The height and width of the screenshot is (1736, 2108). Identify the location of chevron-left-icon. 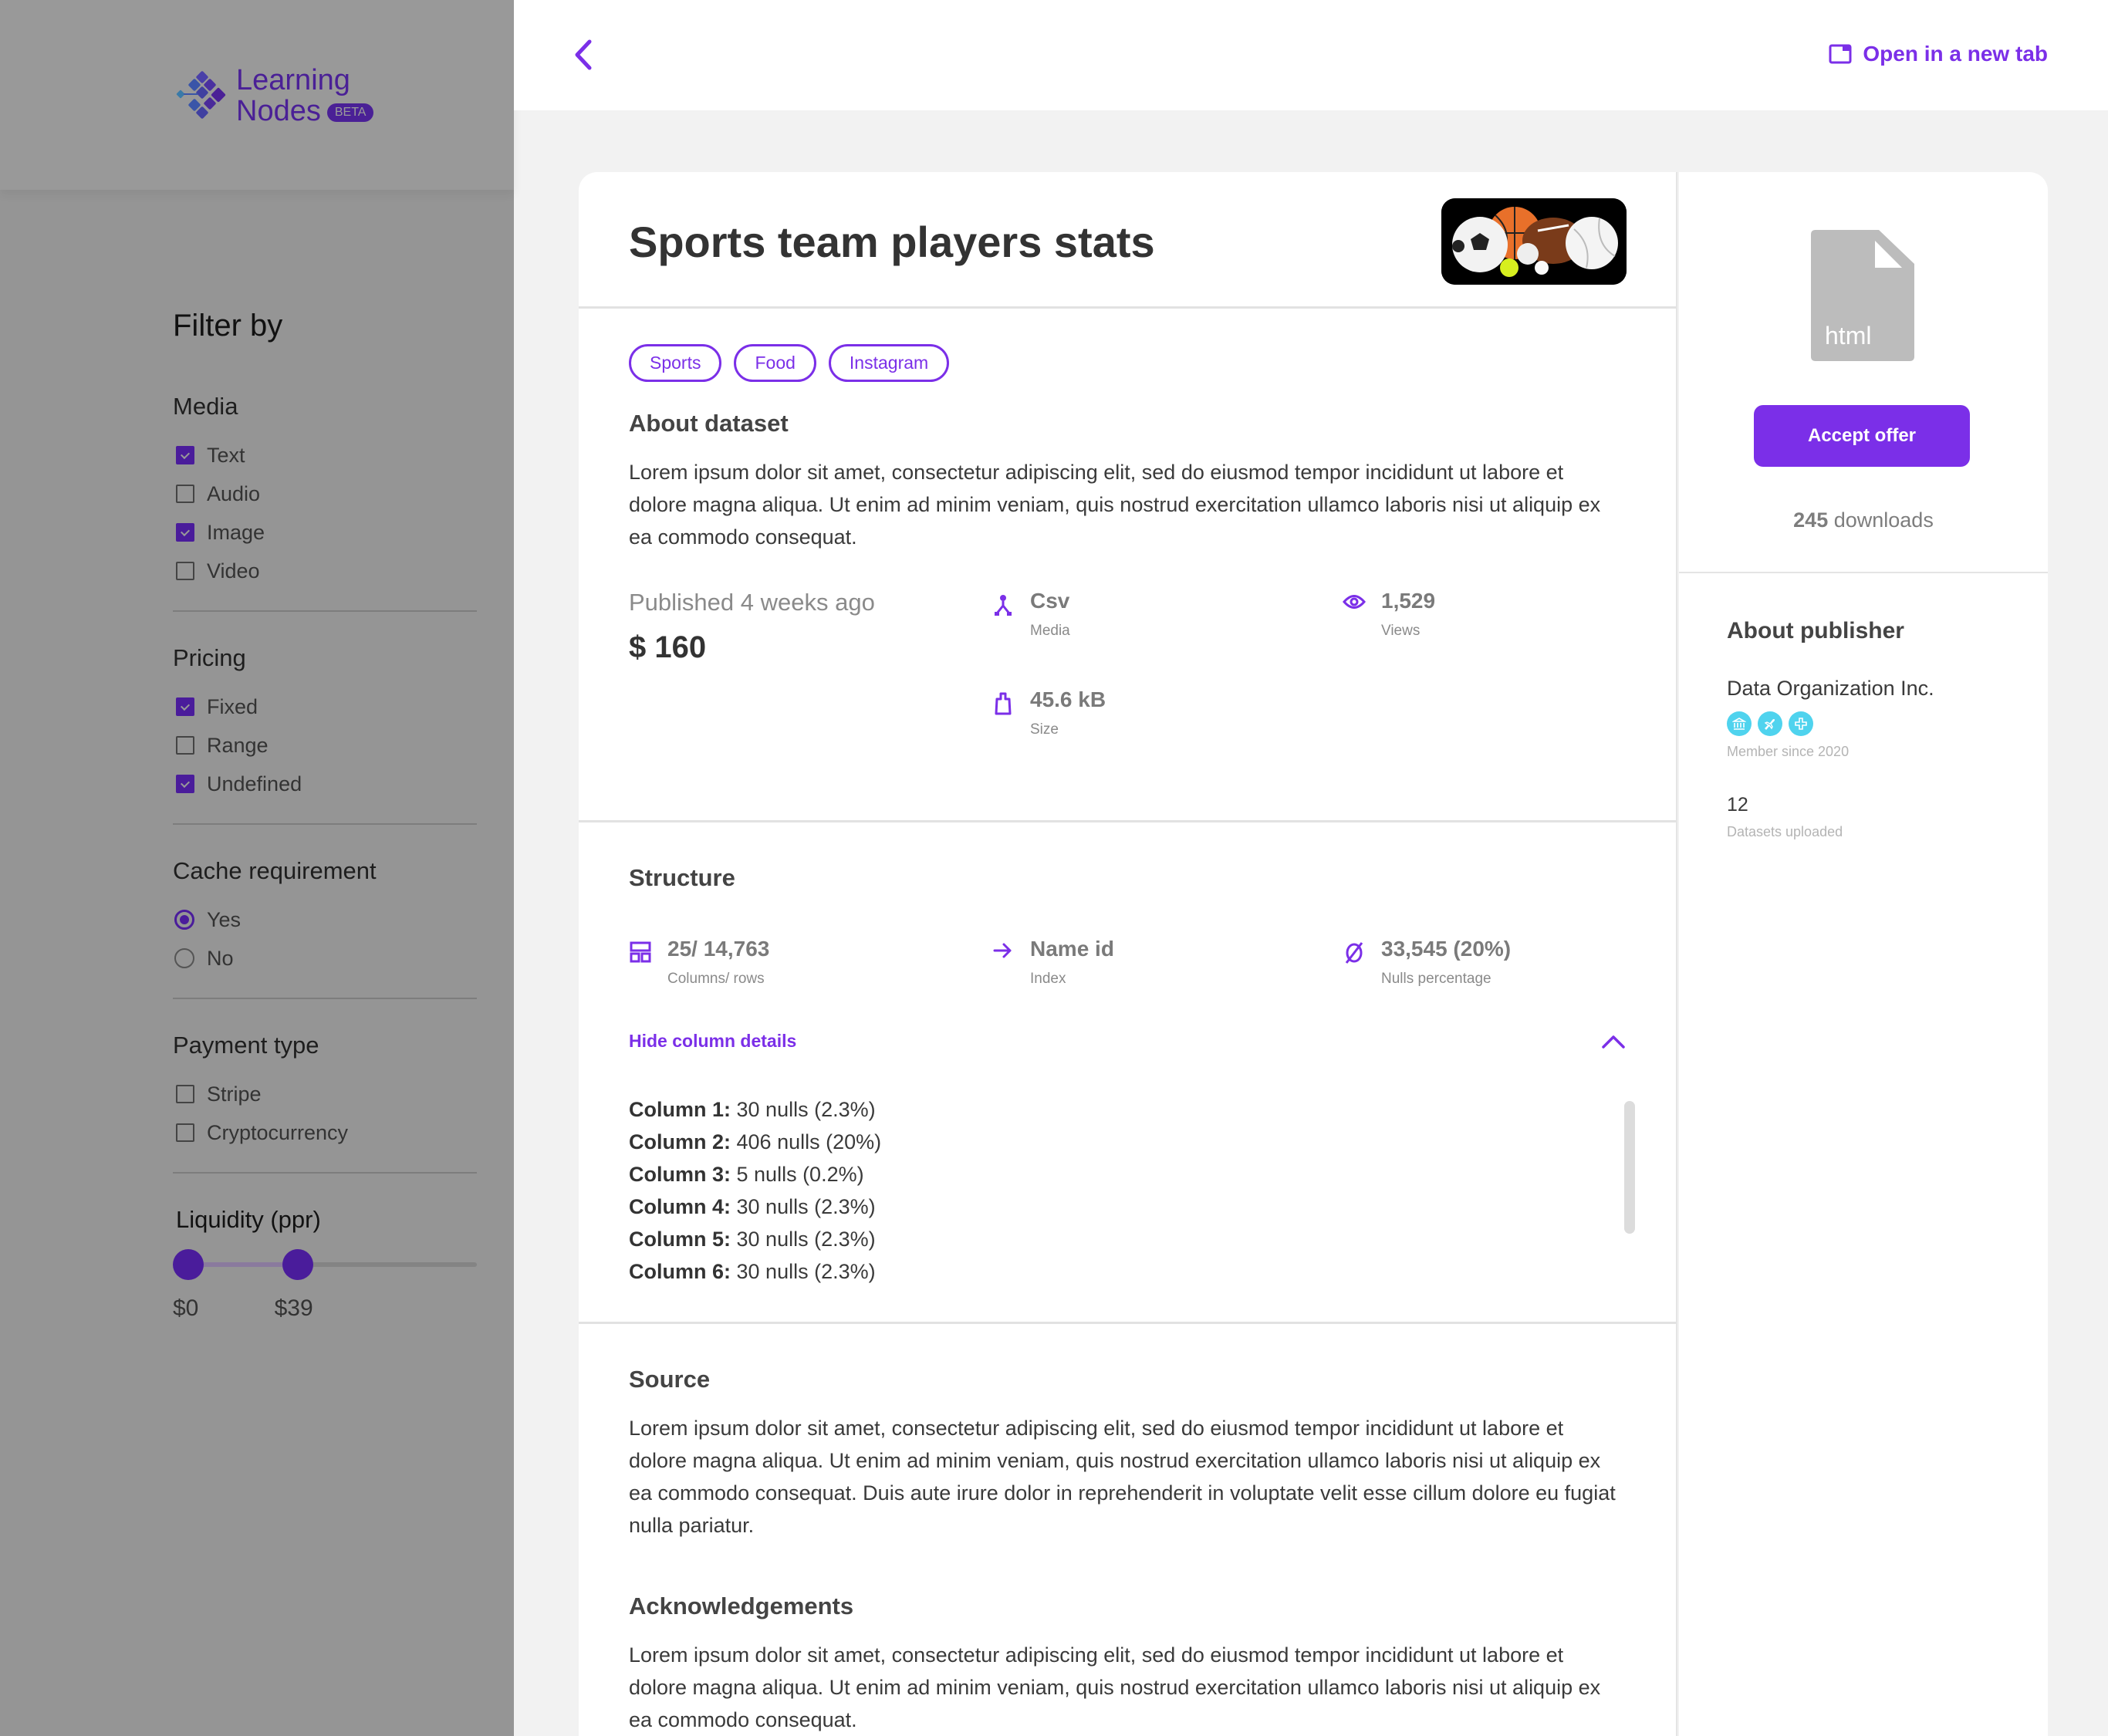
(583, 54).